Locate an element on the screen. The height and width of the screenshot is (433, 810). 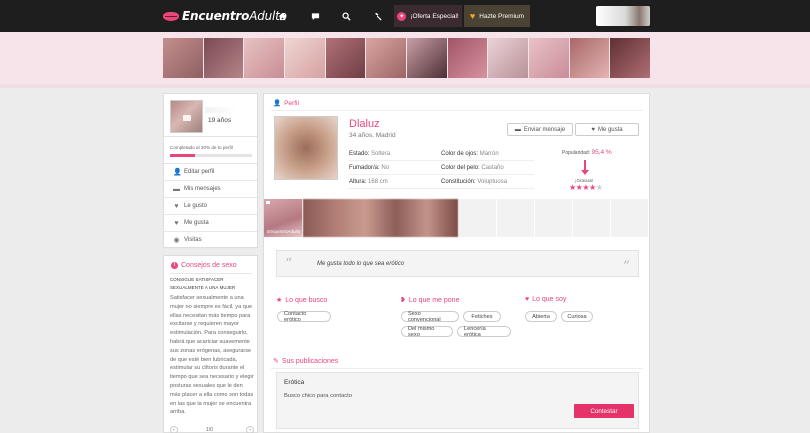
attribute-row: Fumador/a: No Color del pelo: Castaño is located at coordinates (441, 168).